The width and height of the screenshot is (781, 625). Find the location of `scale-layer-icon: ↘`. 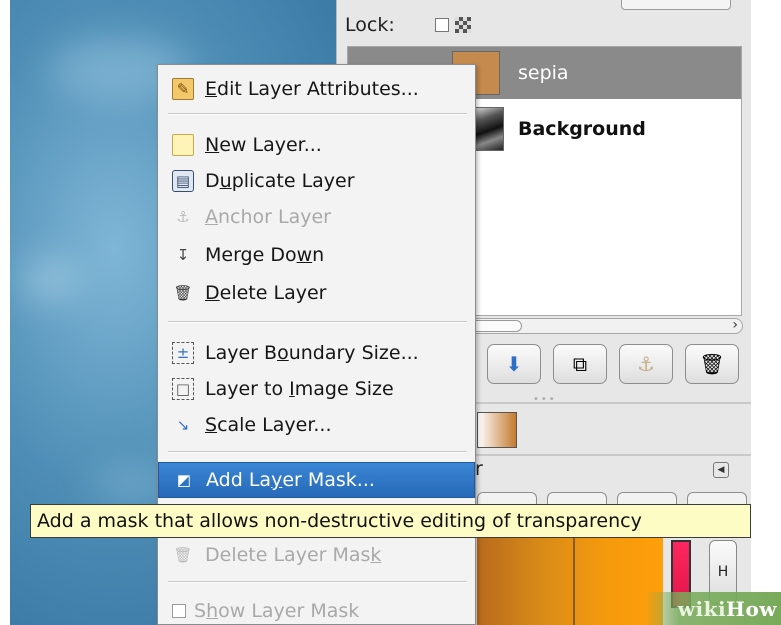

scale-layer-icon: ↘ is located at coordinates (183, 425).